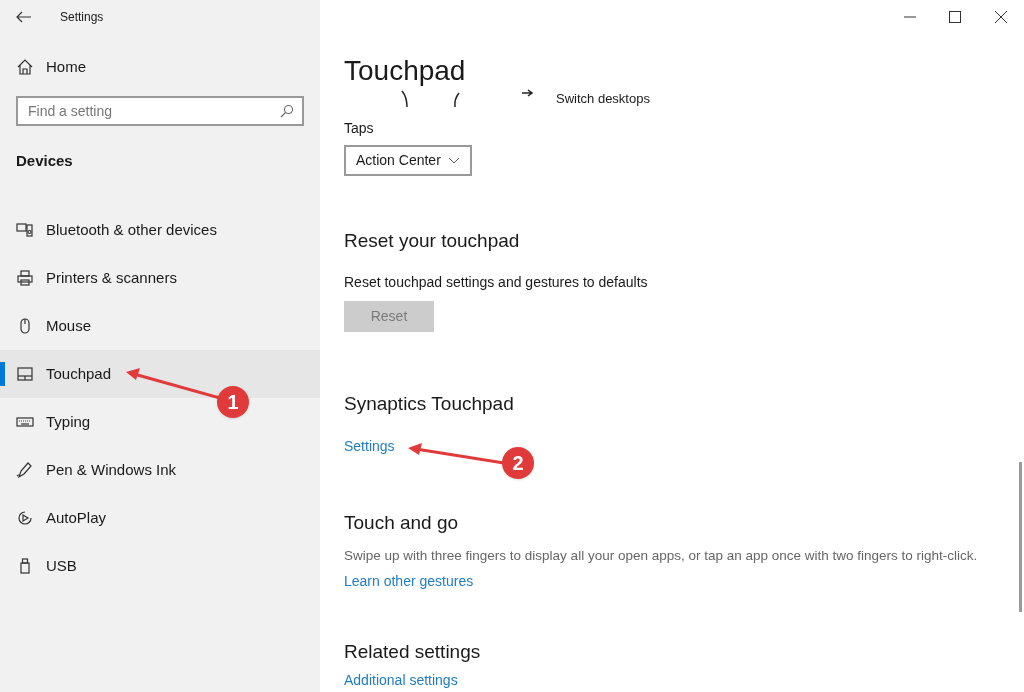 The width and height of the screenshot is (1024, 692). I want to click on section-heading: Related settings, so click(413, 651).